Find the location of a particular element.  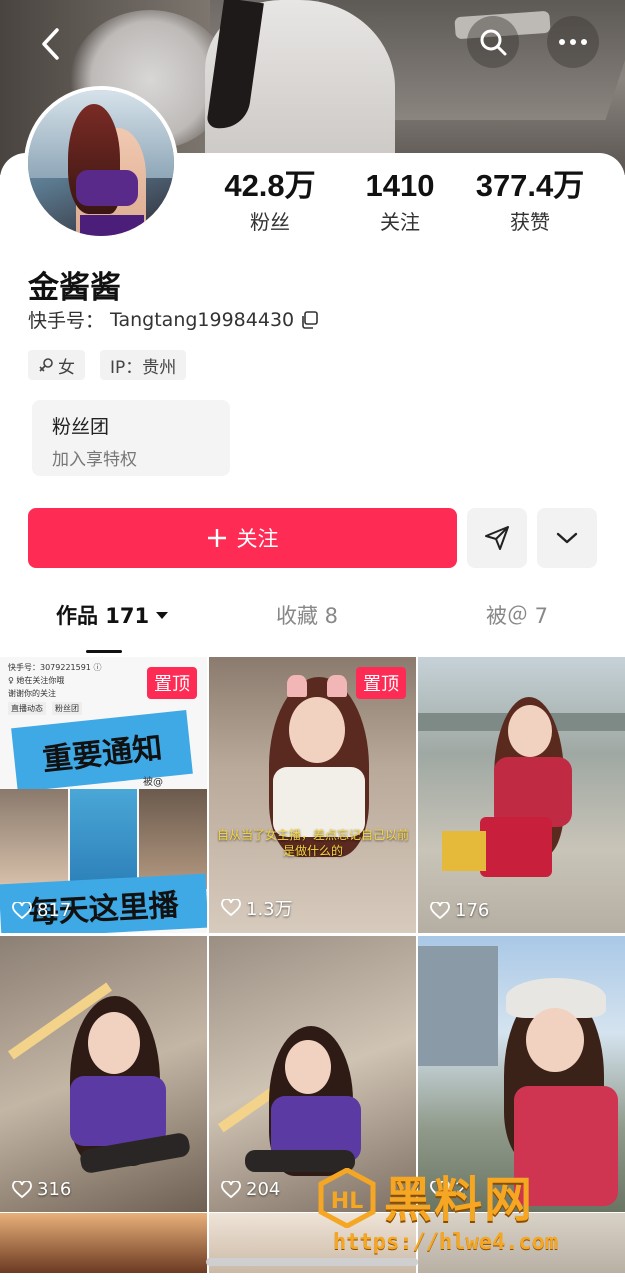

video-caption: 自从当了女主播，差点忘记自己以前是做什么的 is located at coordinates (313, 843).